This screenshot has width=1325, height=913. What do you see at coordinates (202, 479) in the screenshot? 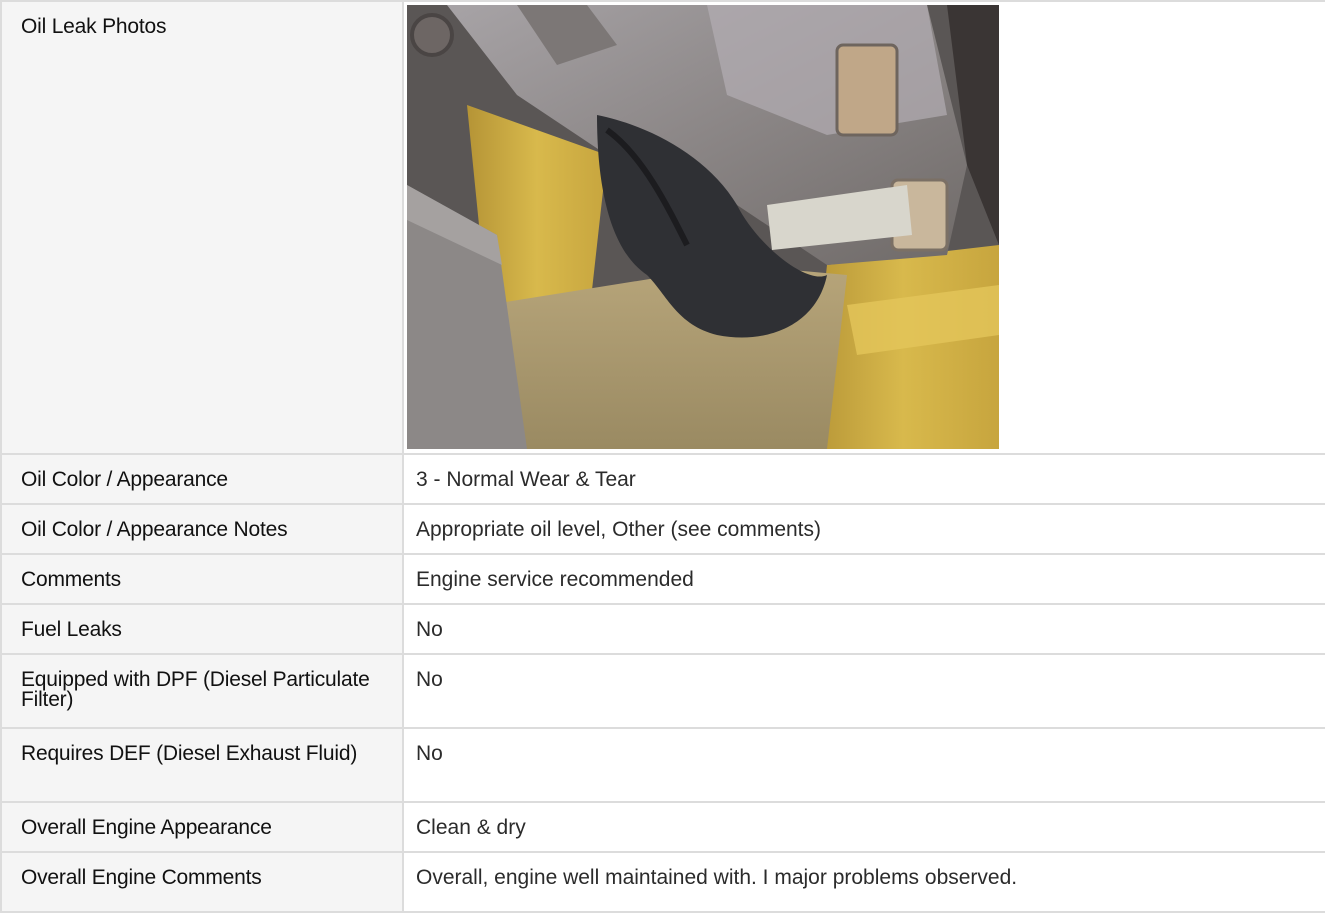
I see `field-label: Oil Color / Appearance` at bounding box center [202, 479].